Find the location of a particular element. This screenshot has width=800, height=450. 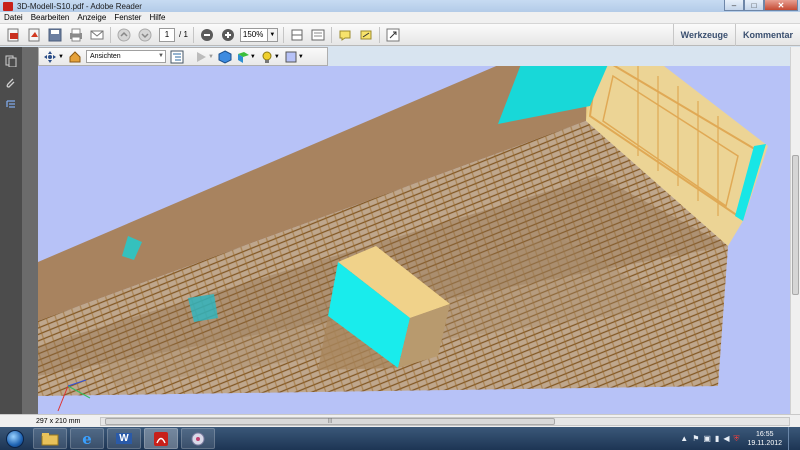

adobe-reader-taskbar-icon is located at coordinates (161, 438).